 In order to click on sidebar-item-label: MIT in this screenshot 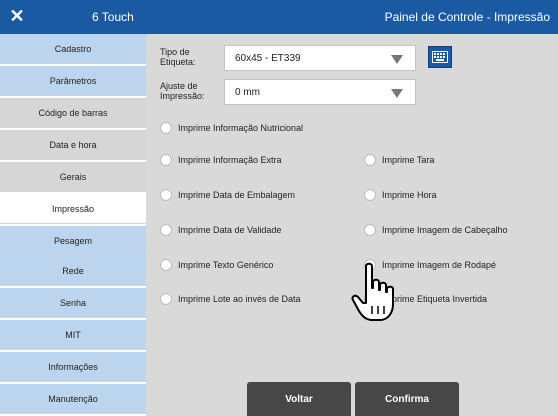, I will do `click(73, 334)`.